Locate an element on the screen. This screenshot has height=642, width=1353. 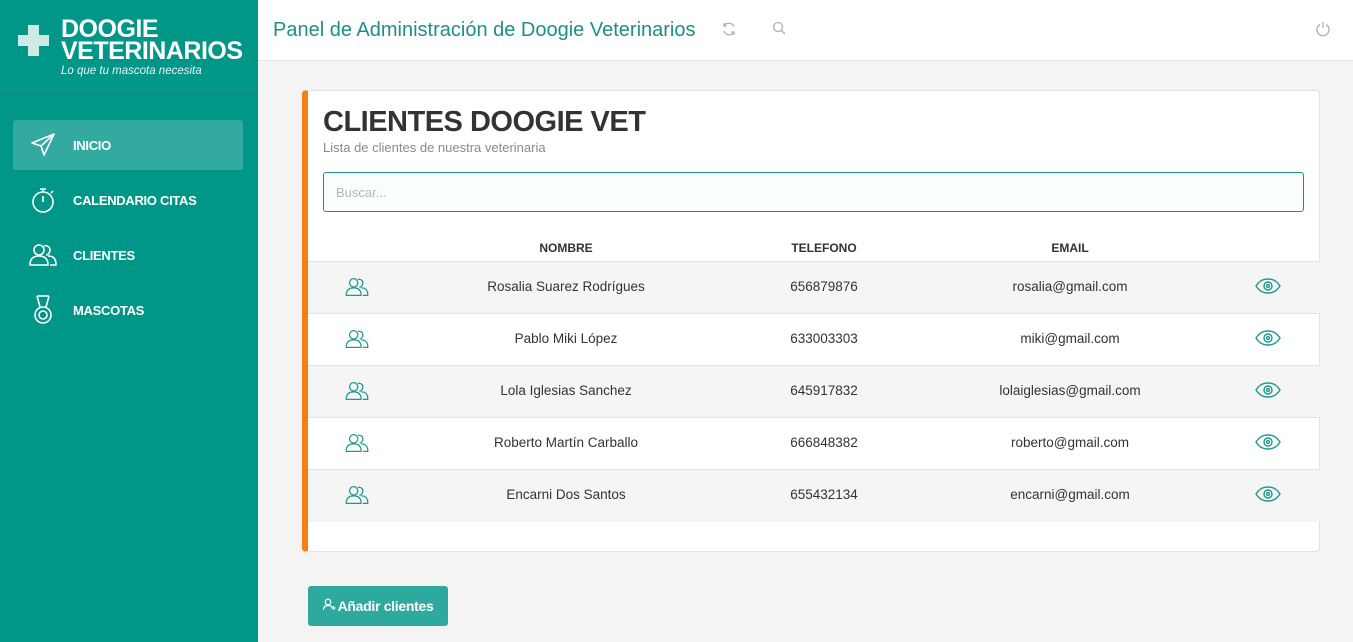
client-email: lolaiglesias@gmail.com is located at coordinates (1070, 390).